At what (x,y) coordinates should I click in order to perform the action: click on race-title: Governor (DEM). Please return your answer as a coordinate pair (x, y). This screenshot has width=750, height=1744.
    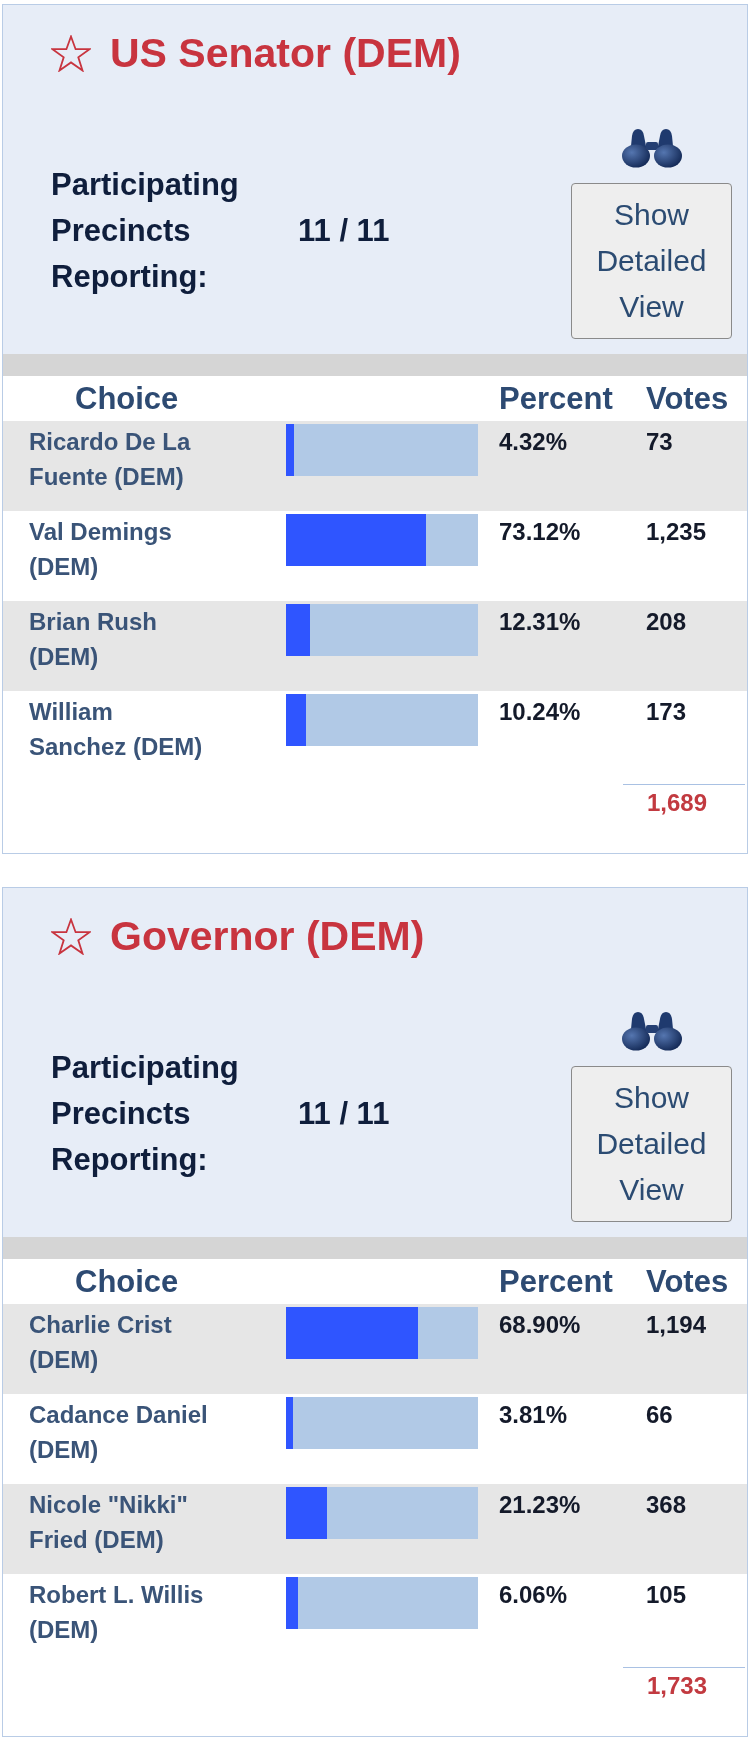
    Looking at the image, I should click on (267, 936).